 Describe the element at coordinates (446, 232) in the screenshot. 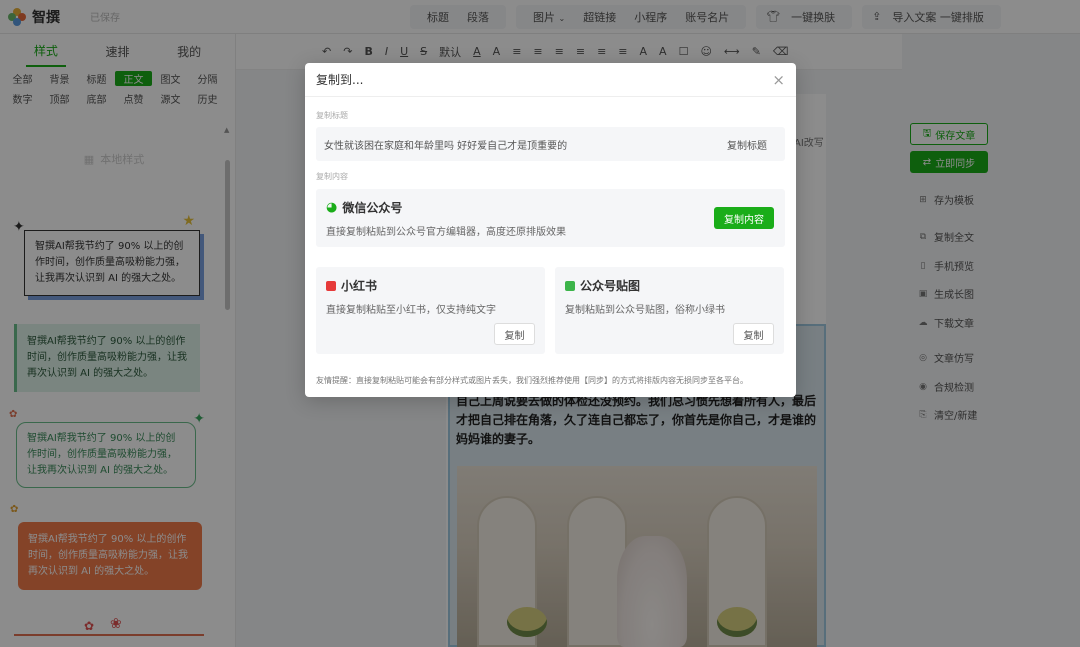

I see `wechat-desc: 直接复制粘贴到公众号官方编辑器，高度还原排版效果` at that location.